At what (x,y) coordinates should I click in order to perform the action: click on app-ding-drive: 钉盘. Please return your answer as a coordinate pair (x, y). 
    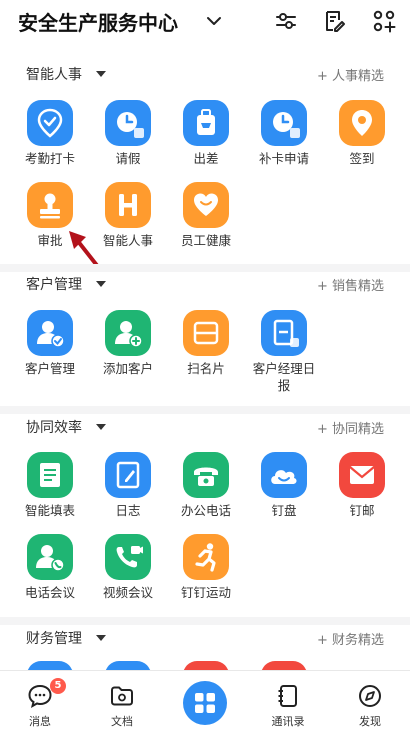
    Looking at the image, I should click on (284, 492).